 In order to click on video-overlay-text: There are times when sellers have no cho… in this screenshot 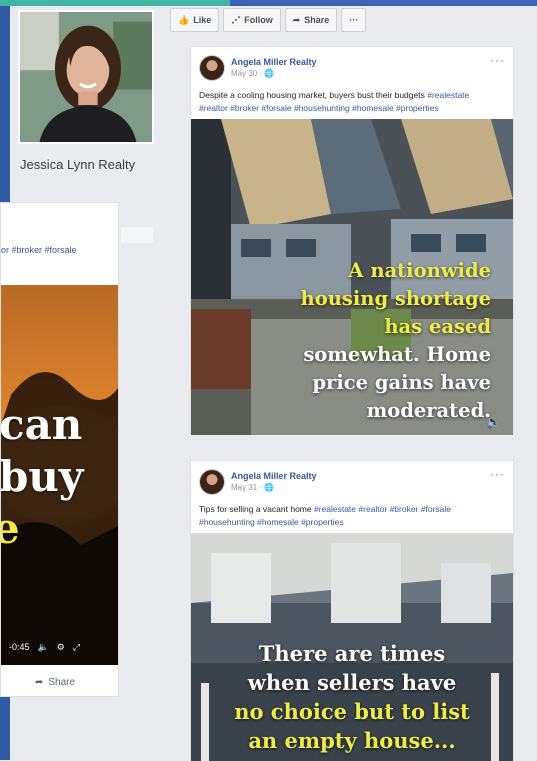, I will do `click(352, 697)`.